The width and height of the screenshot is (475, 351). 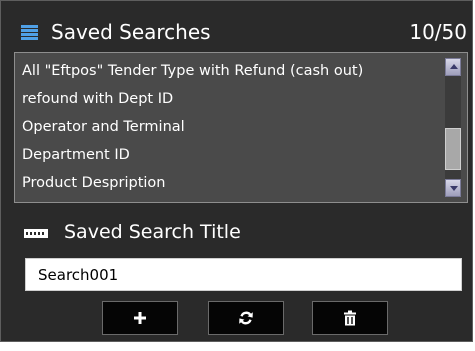 What do you see at coordinates (230, 155) in the screenshot?
I see `list-item: Department ID` at bounding box center [230, 155].